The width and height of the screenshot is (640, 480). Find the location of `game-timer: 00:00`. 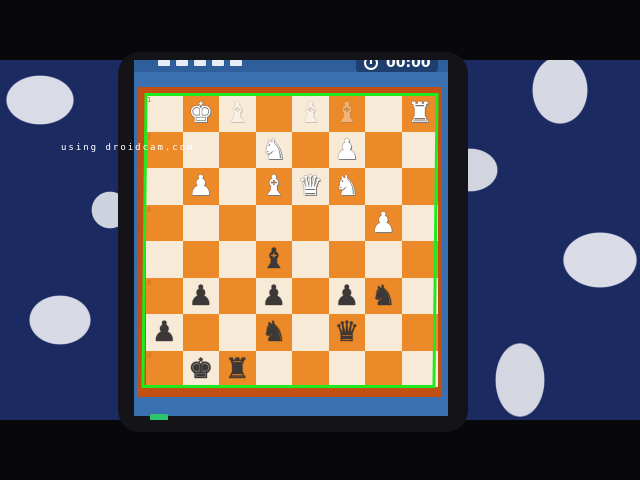

game-timer: 00:00 is located at coordinates (397, 66).